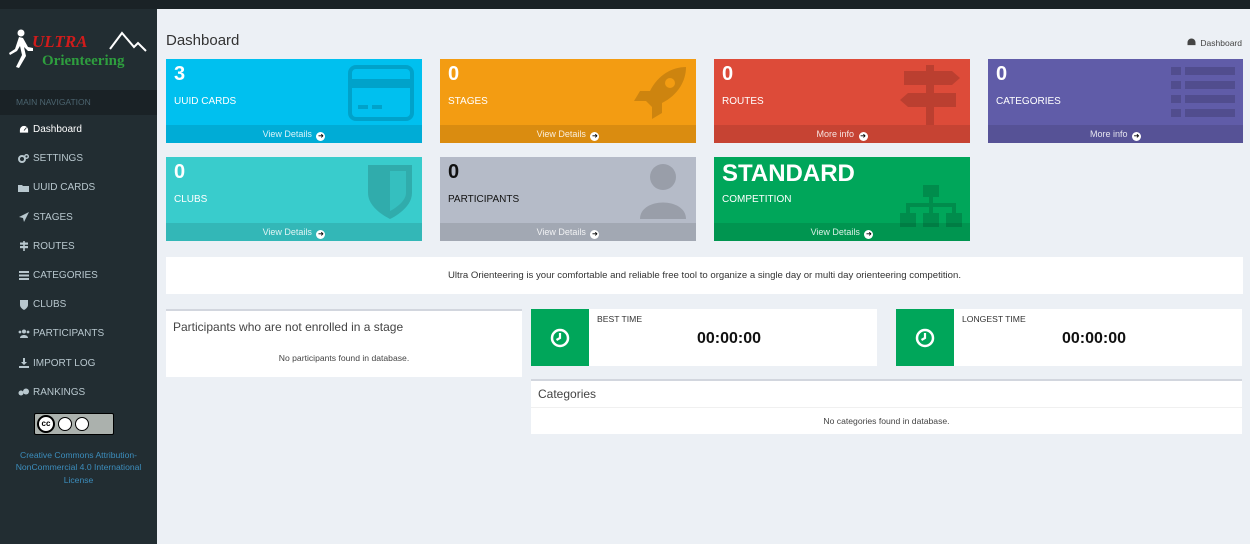 Image resolution: width=1250 pixels, height=544 pixels. I want to click on user-icon, so click(663, 193).